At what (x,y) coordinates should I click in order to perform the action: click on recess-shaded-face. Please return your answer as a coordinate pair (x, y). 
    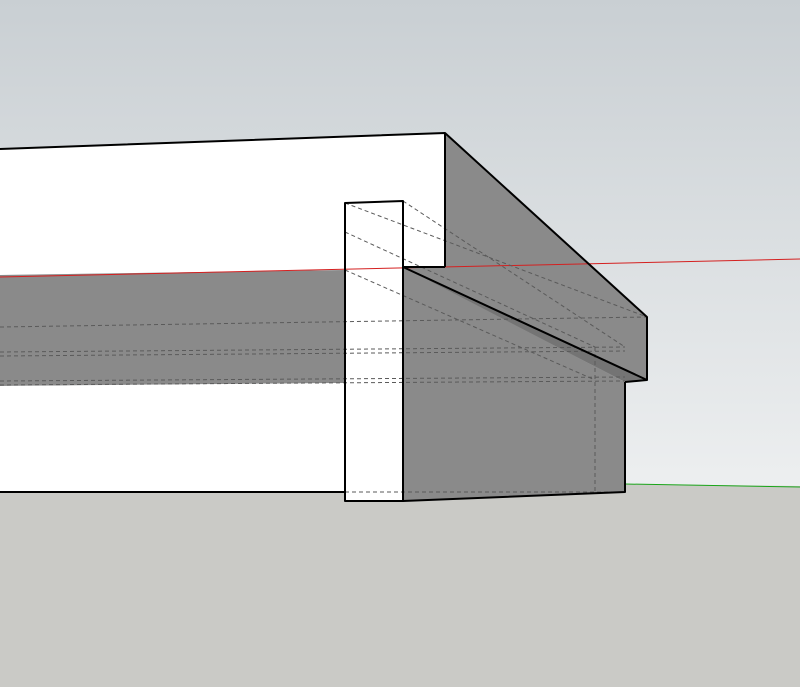
    Looking at the image, I should click on (172, 328).